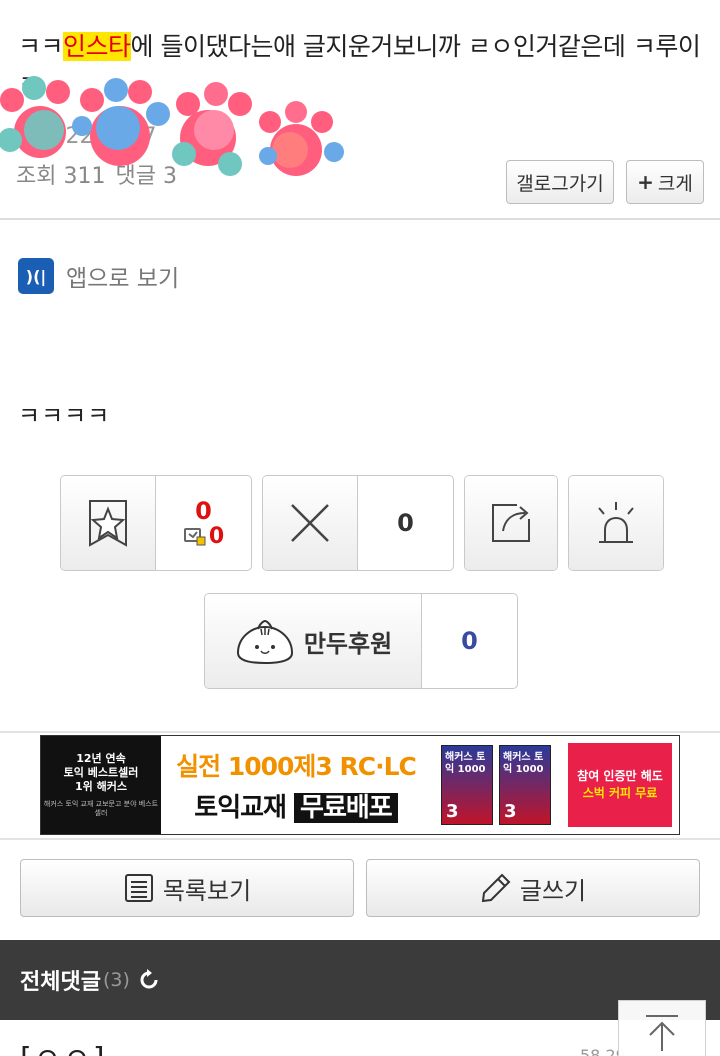 Image resolution: width=720 pixels, height=1056 pixels. Describe the element at coordinates (240, 807) in the screenshot. I see `ad-sub-plain: 토익교재` at that location.